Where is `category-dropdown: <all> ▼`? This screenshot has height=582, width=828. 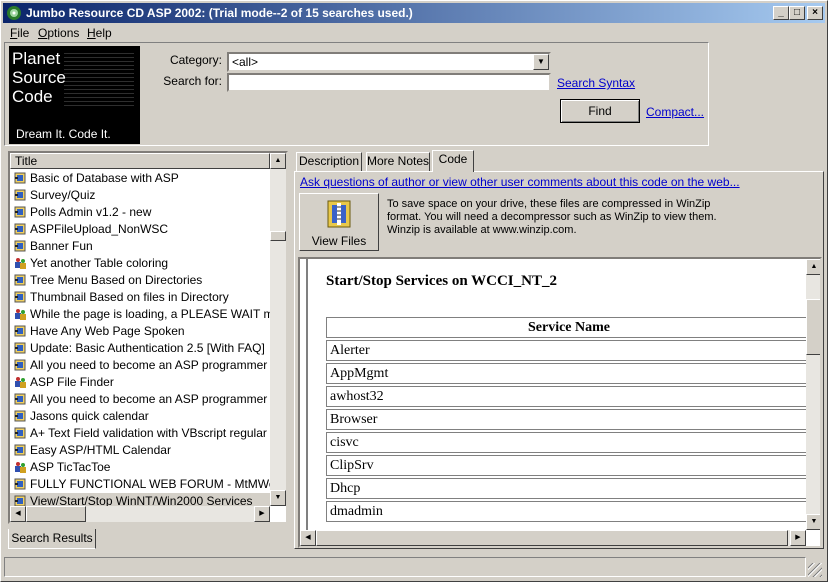
category-dropdown: <all> ▼ is located at coordinates (389, 62).